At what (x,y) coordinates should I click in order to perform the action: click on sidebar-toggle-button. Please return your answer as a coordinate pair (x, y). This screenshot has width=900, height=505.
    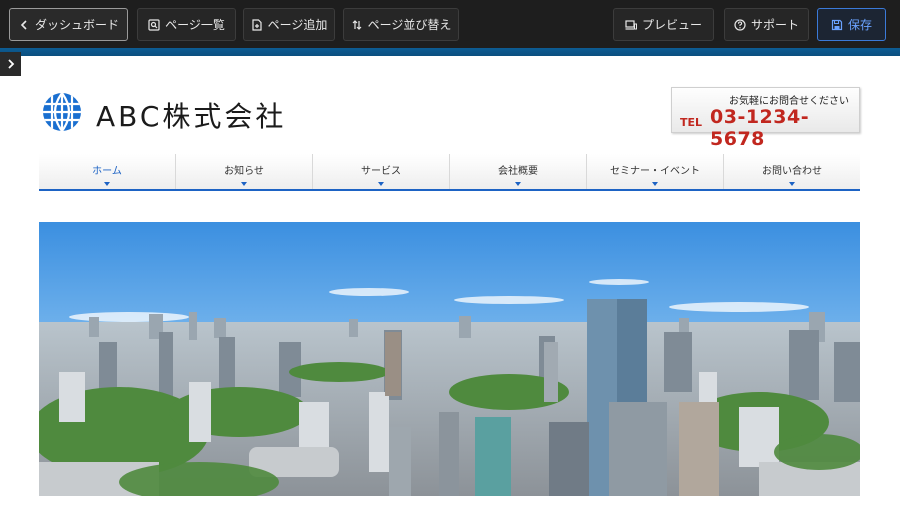
    Looking at the image, I should click on (10, 64).